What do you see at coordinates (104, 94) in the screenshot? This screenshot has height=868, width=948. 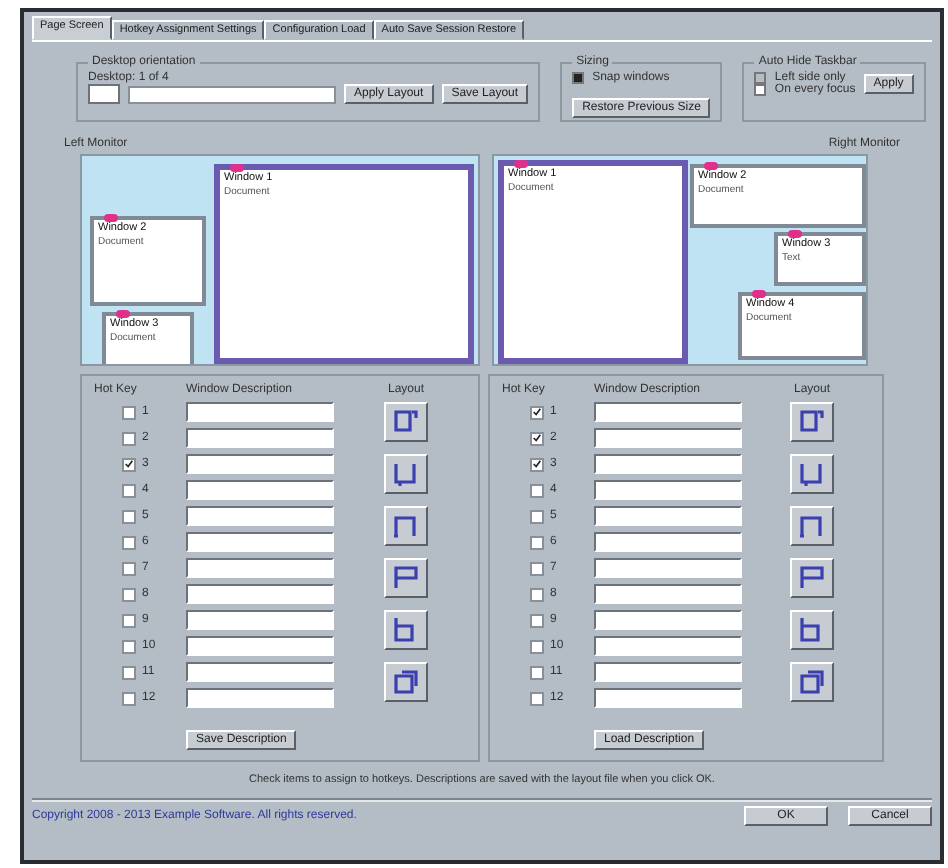 I see `number-spinner` at bounding box center [104, 94].